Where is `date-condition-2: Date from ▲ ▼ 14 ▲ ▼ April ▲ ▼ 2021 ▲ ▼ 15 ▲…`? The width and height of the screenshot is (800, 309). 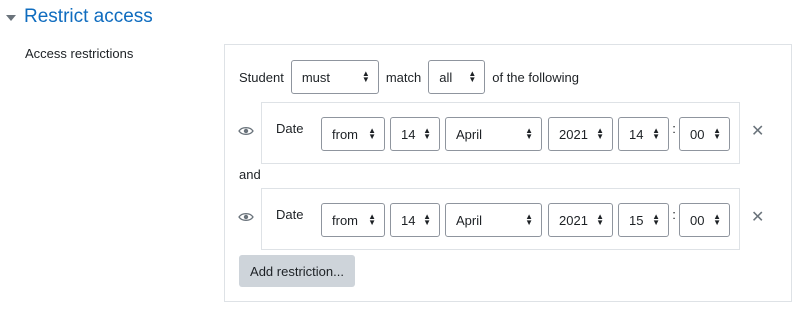
date-condition-2: Date from ▲ ▼ 14 ▲ ▼ April ▲ ▼ 2021 ▲ ▼ 15 ▲… is located at coordinates (500, 219).